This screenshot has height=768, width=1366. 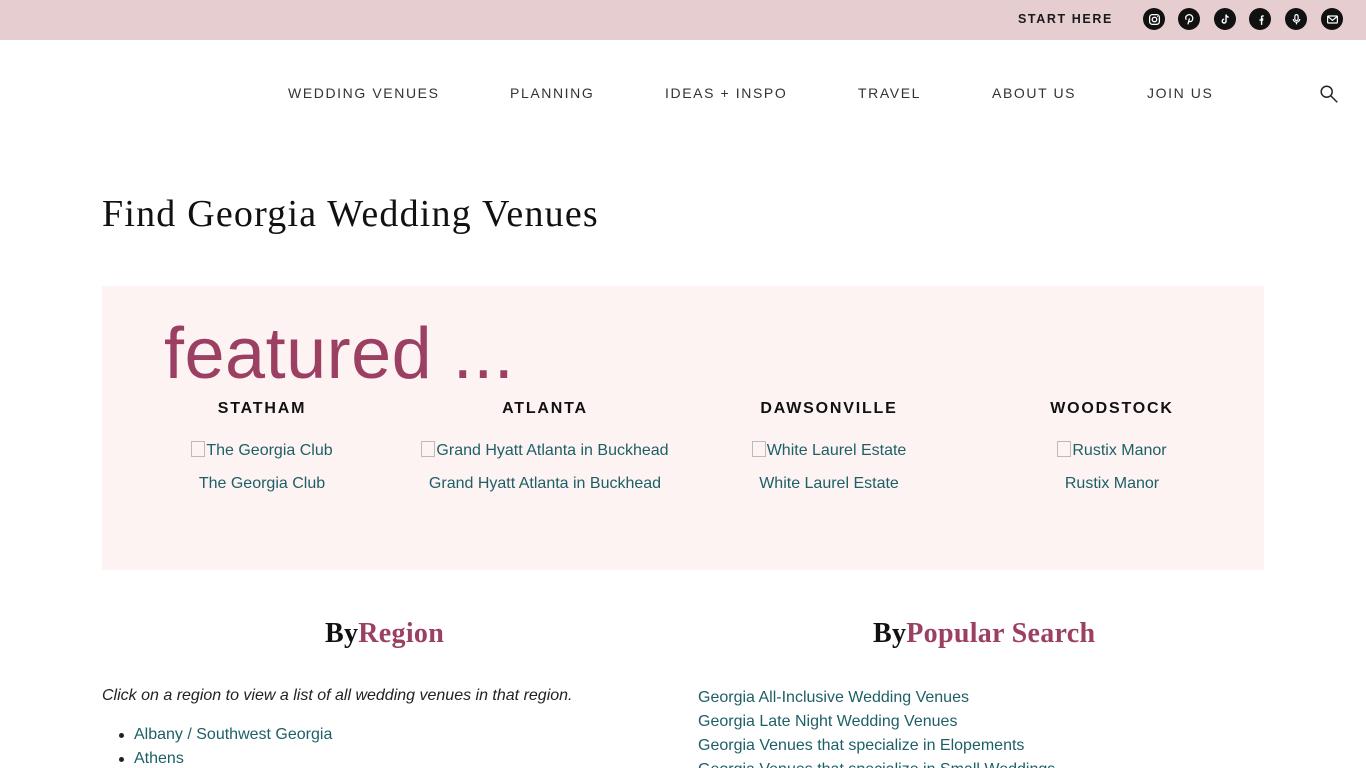 I want to click on venue-name-link: Grand Hyatt Atlanta in Buckhead, so click(x=545, y=484).